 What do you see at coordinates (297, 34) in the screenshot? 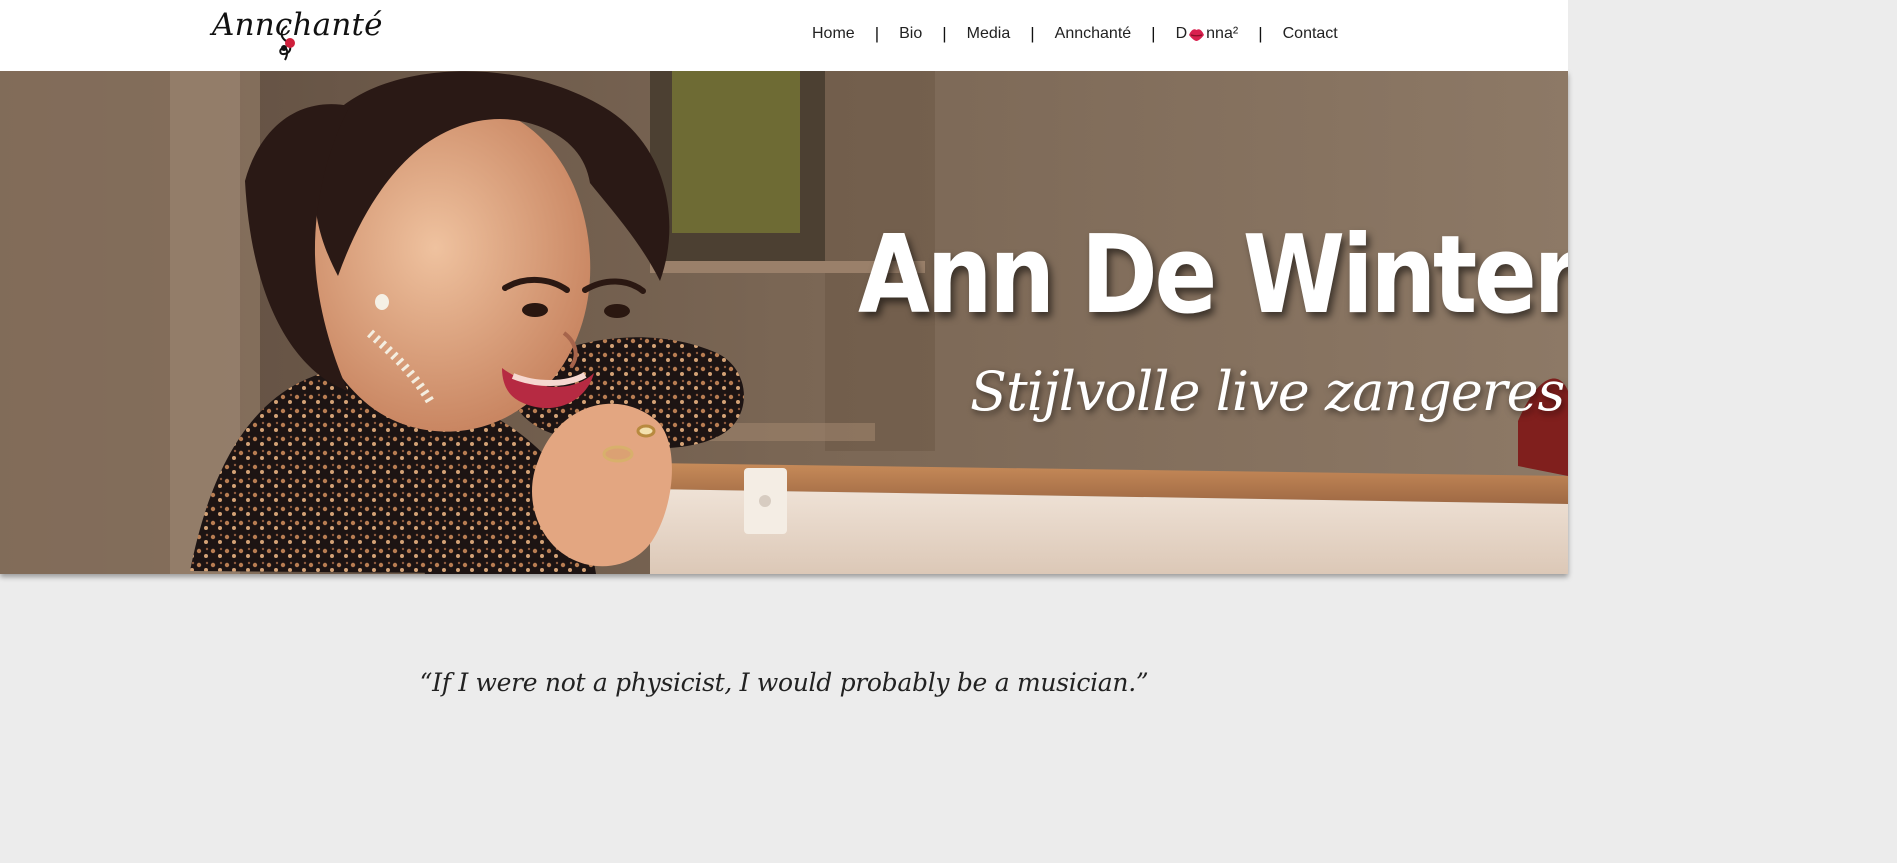
I see `site-logo: Annchanté` at bounding box center [297, 34].